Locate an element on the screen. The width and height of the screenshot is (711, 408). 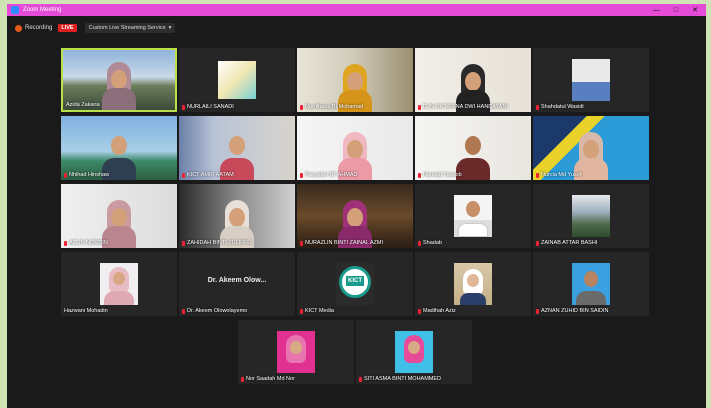
participant-name-label: SITI ASMA BINTI MOHAMMED is located at coordinates (400, 379).